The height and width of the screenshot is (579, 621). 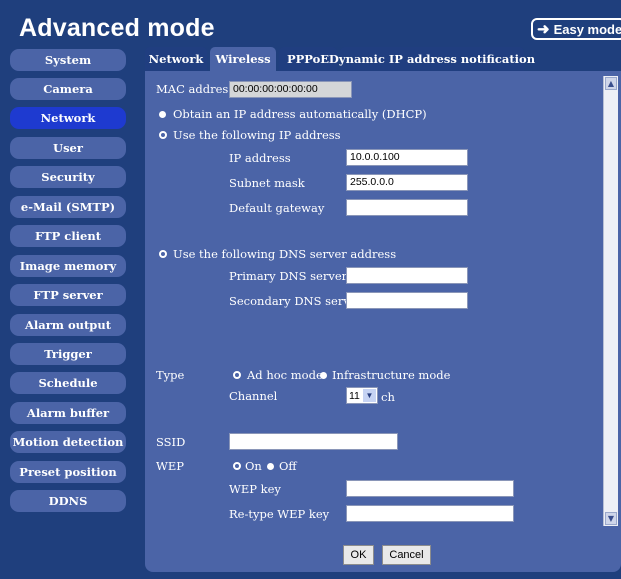 What do you see at coordinates (285, 375) in the screenshot?
I see `adhoc-label: Ad hoc mode` at bounding box center [285, 375].